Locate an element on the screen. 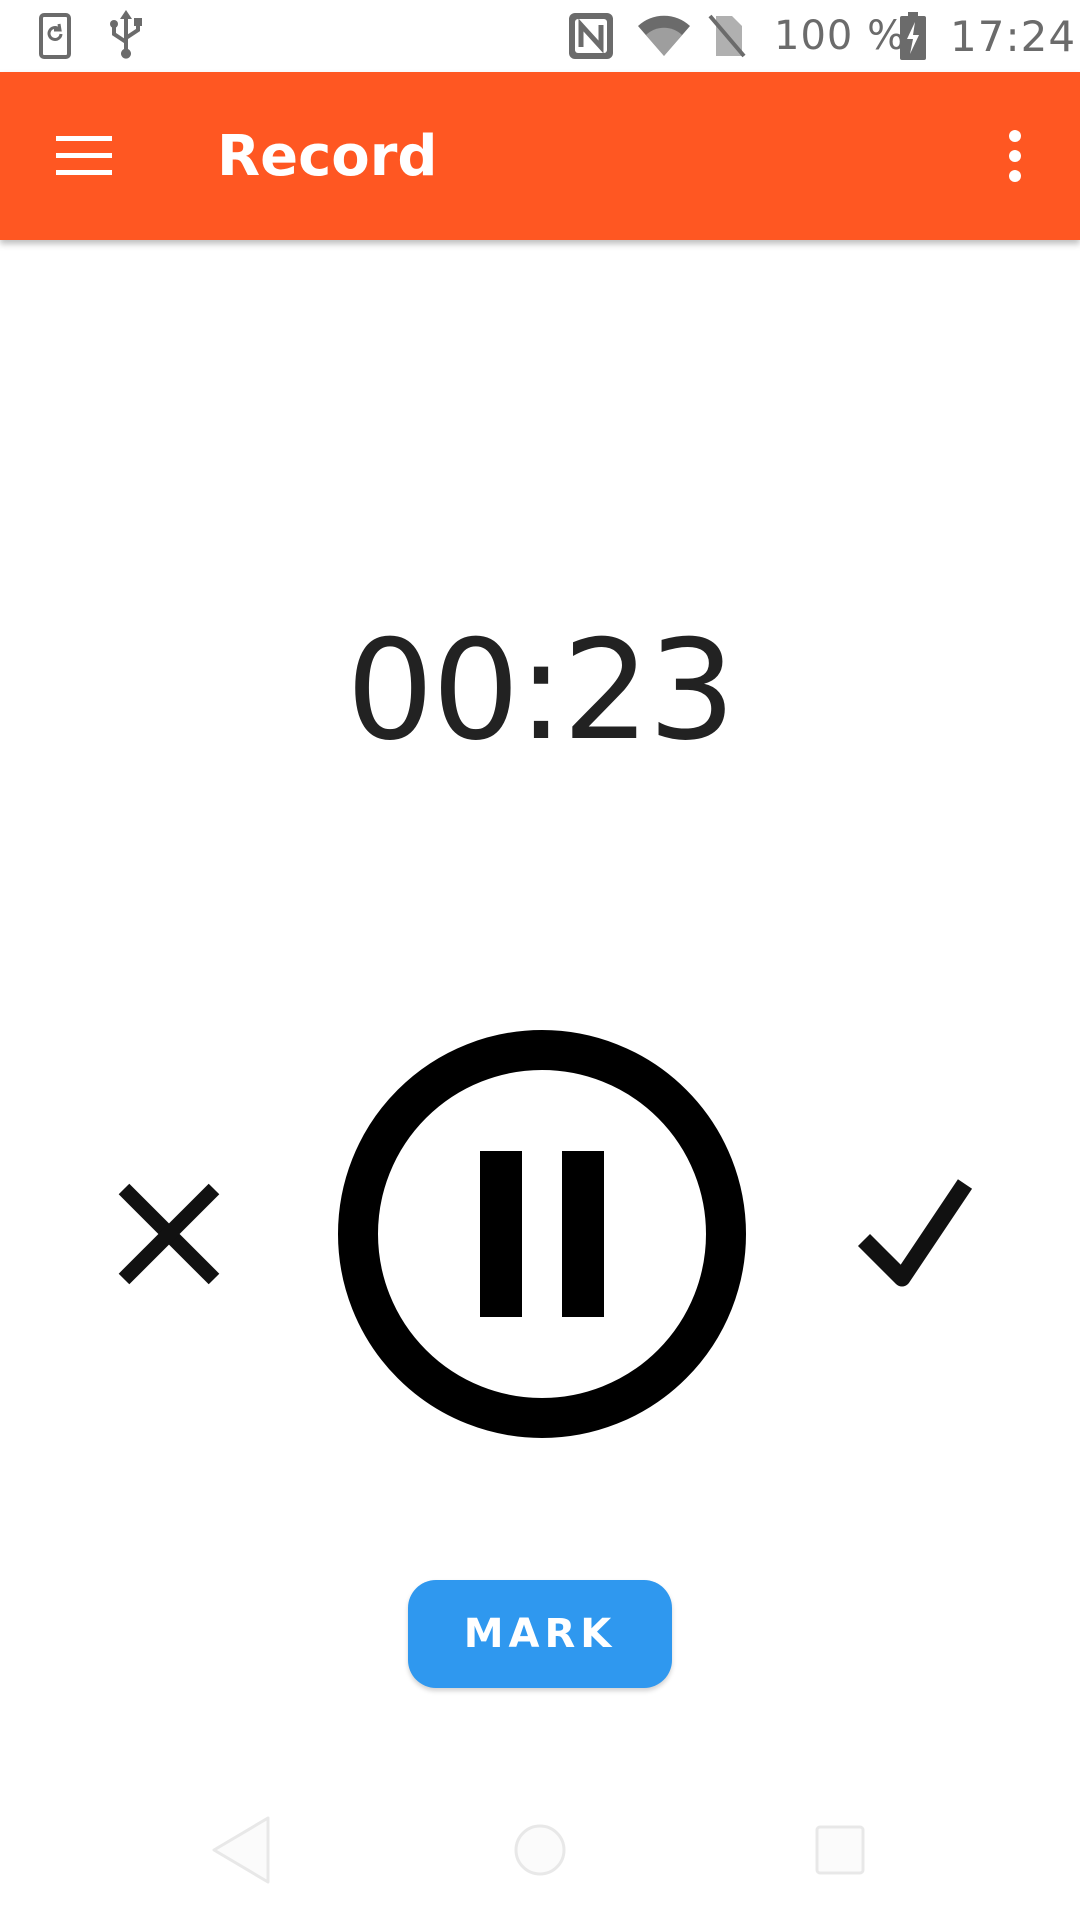 Image resolution: width=1080 pixels, height=1920 pixels. pause-button is located at coordinates (545, 1235).